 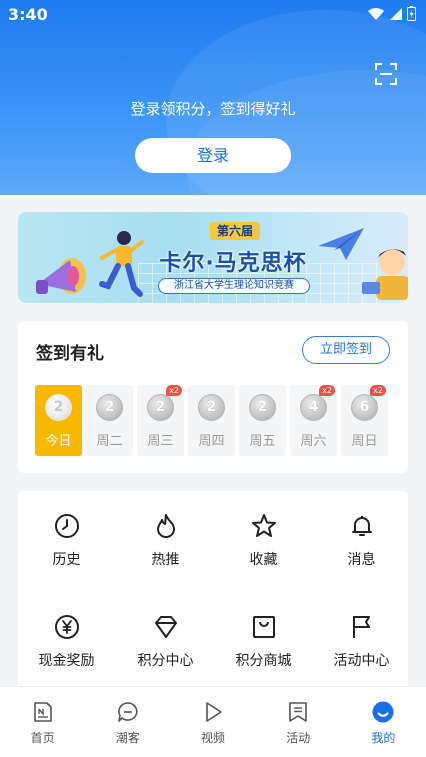 I want to click on day-label: 周三, so click(x=160, y=441).